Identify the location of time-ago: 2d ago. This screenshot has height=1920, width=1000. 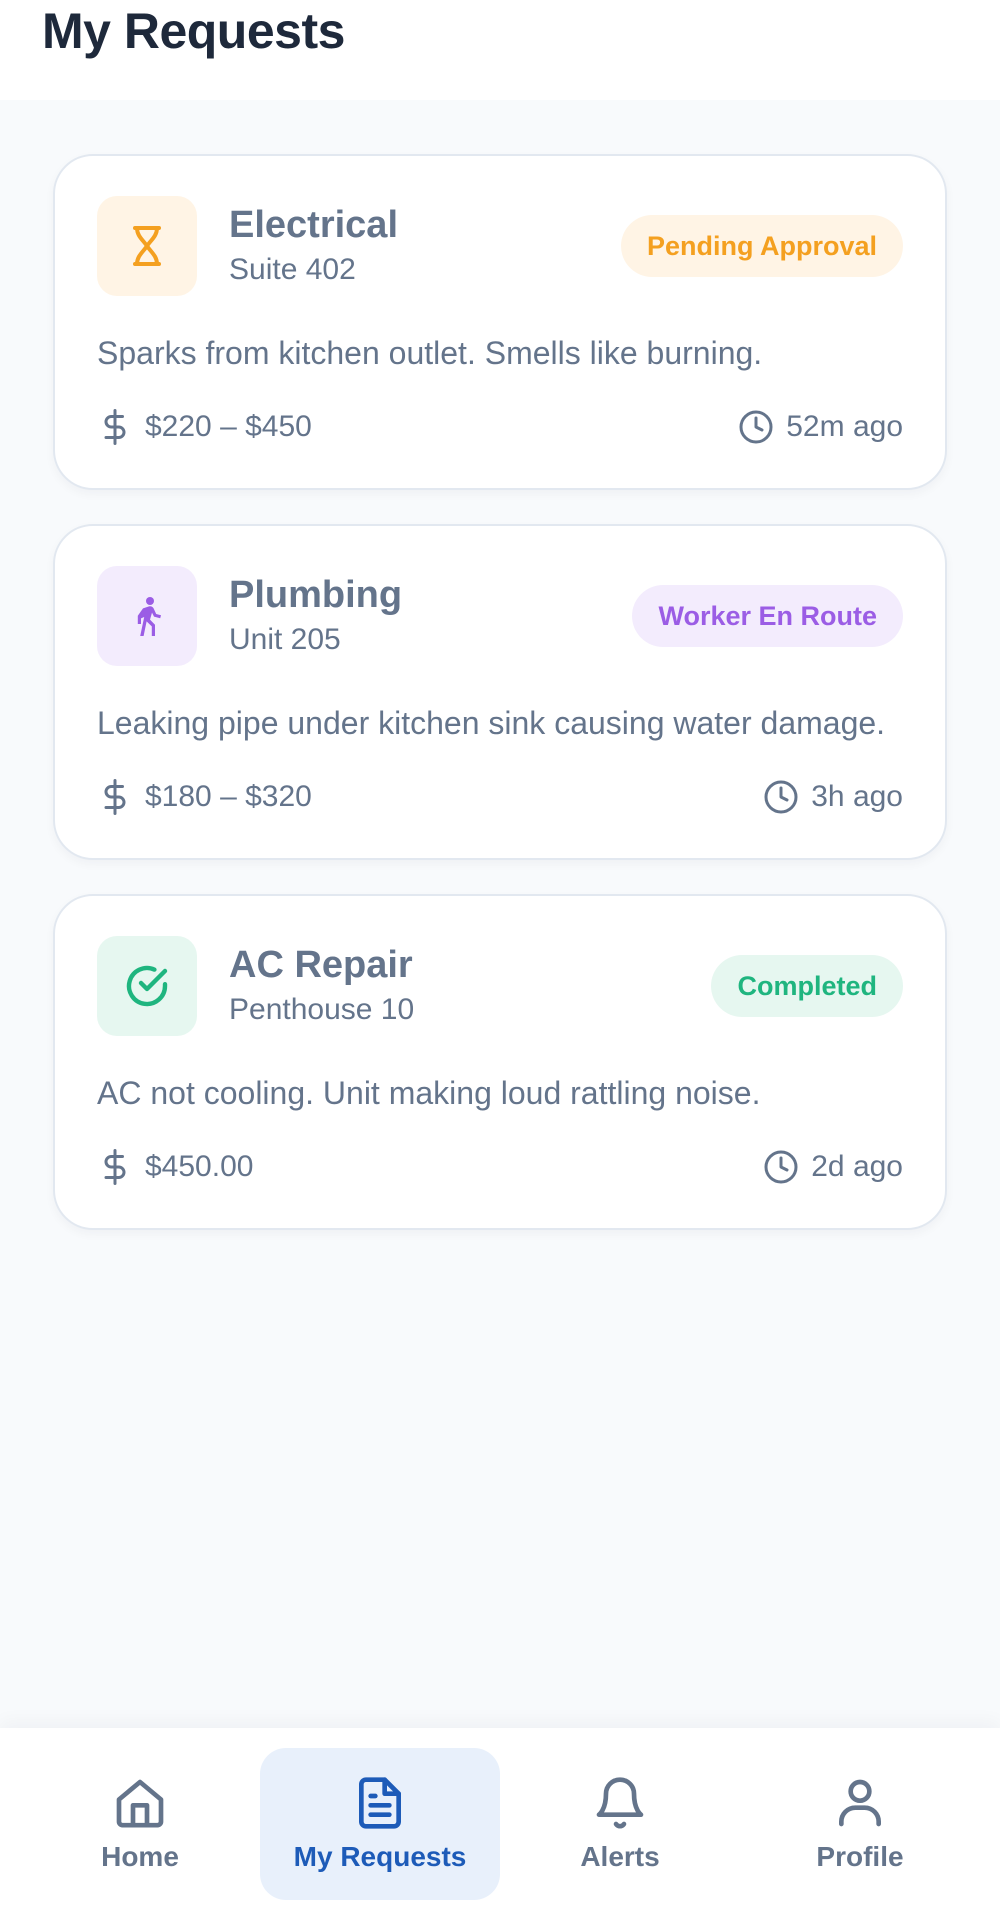
(833, 1167).